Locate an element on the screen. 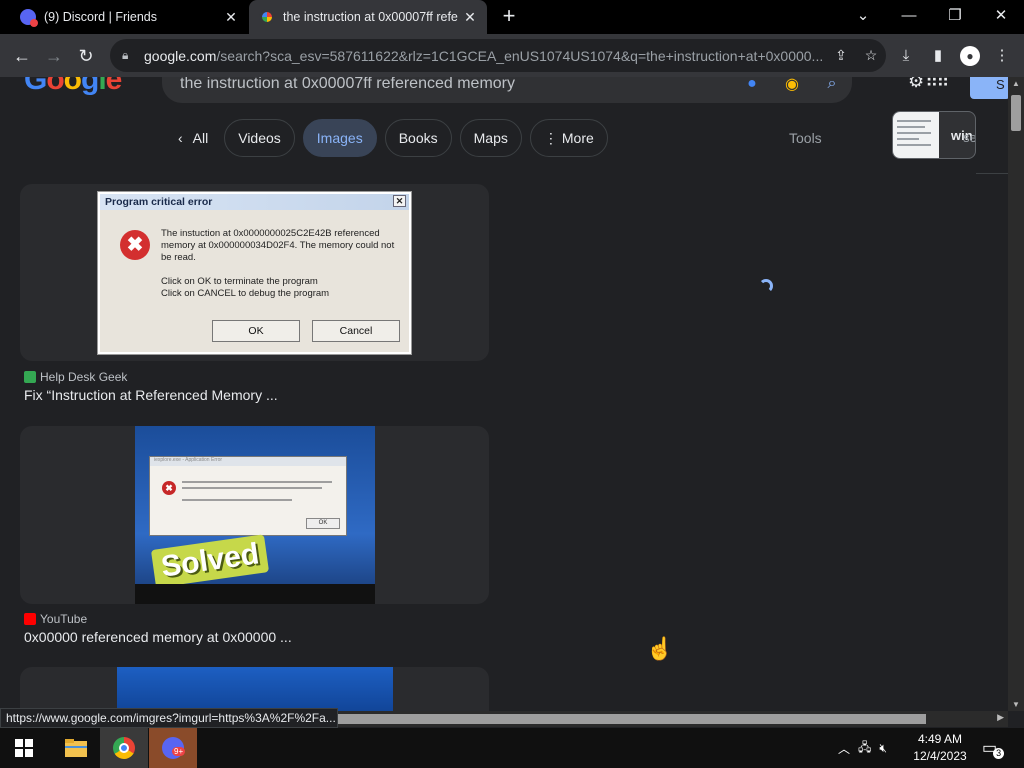 The width and height of the screenshot is (1024, 768). related-search-chip: win search is located at coordinates (934, 135).